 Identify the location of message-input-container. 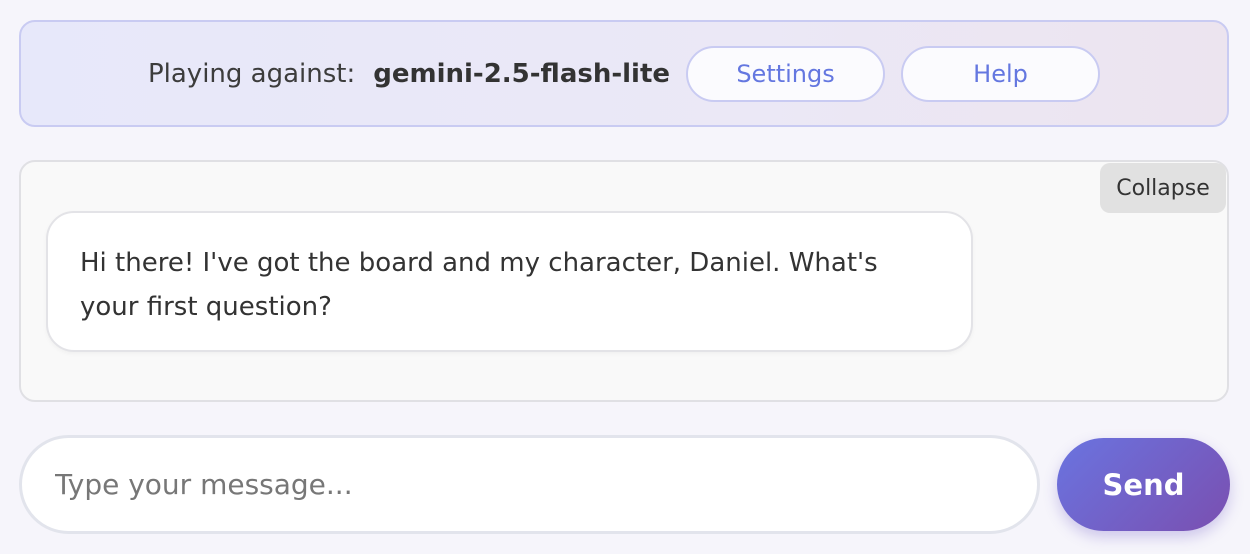
(529, 484).